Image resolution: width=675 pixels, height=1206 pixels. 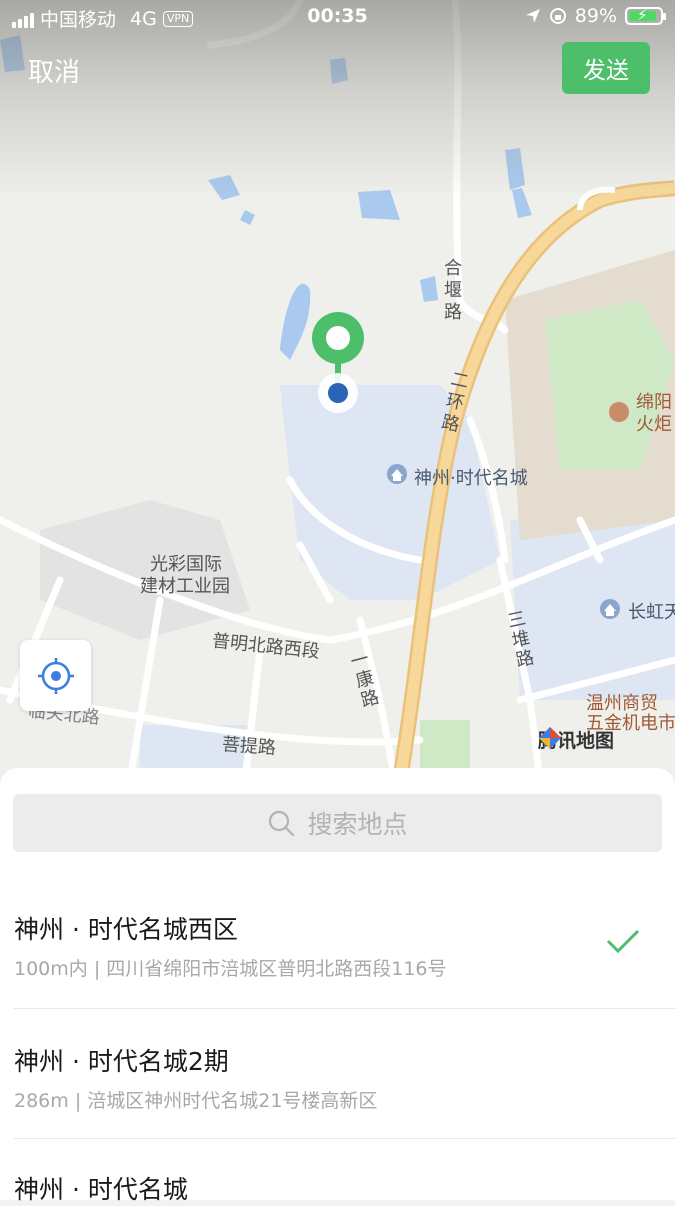 I want to click on search-icon, so click(x=282, y=823).